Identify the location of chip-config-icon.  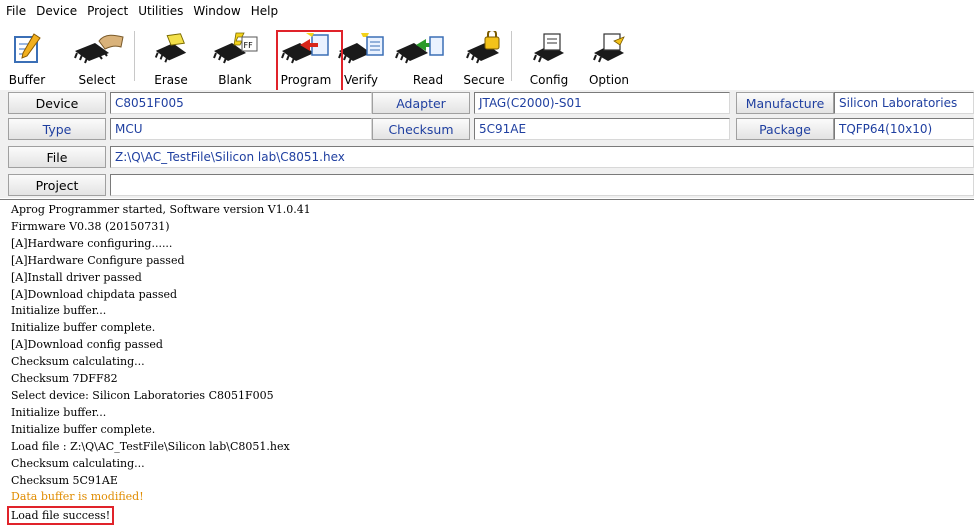
(549, 48).